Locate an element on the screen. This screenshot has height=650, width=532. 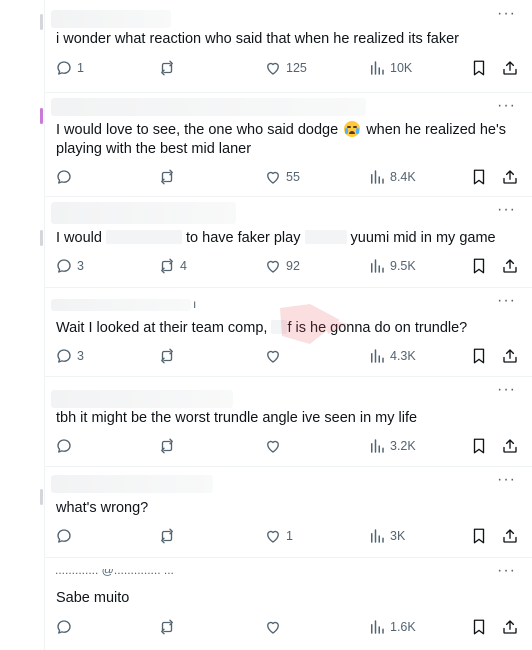
tweet-text-part: Wait I looked at their team comp, is located at coordinates (162, 328).